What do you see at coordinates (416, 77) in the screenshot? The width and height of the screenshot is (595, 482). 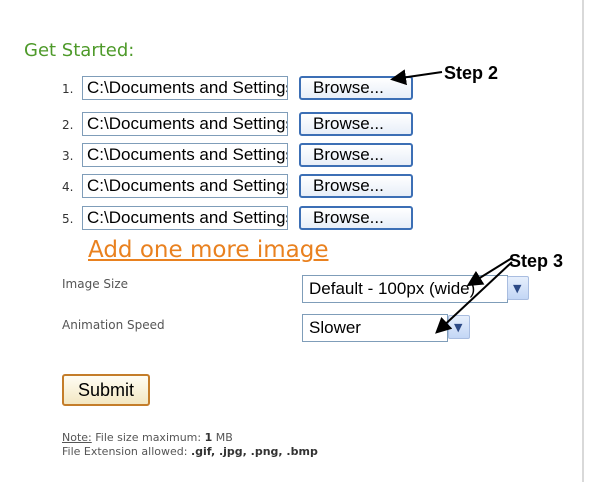 I see `step-2-arrow` at bounding box center [416, 77].